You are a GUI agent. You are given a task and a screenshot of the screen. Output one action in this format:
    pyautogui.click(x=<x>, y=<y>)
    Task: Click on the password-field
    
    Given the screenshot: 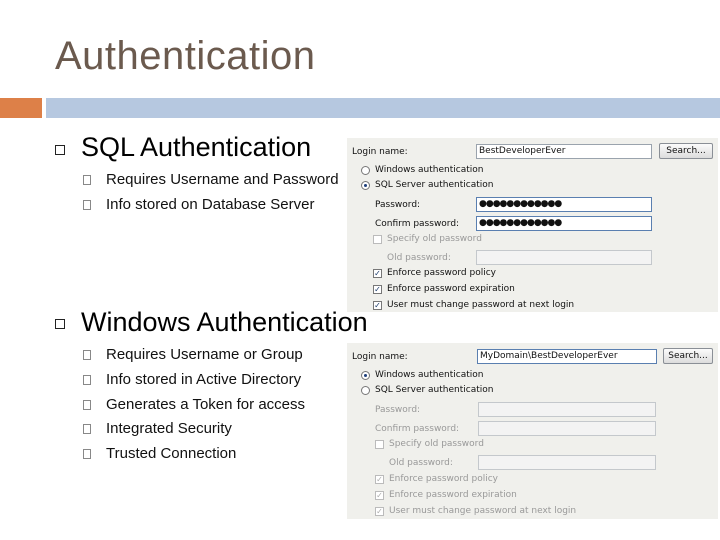 What is the action you would take?
    pyautogui.click(x=567, y=409)
    